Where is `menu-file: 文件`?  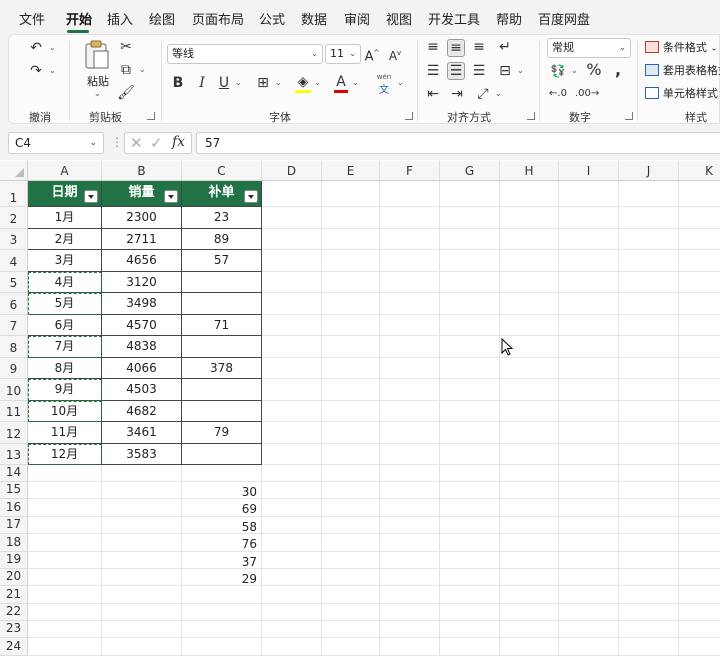 menu-file: 文件 is located at coordinates (32, 18).